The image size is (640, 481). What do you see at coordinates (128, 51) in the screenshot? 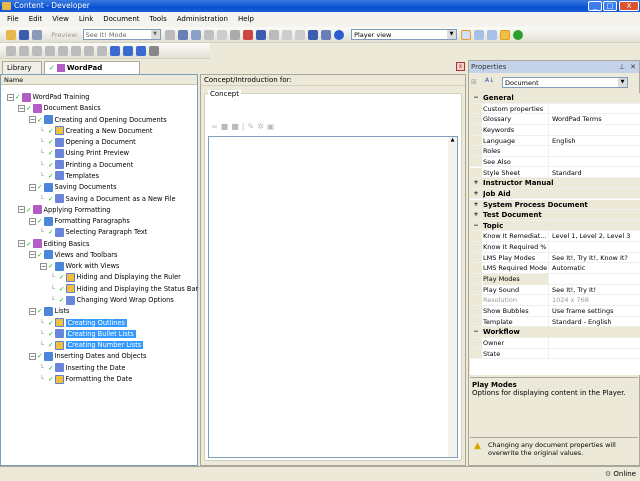
I see `demote-icon` at bounding box center [128, 51].